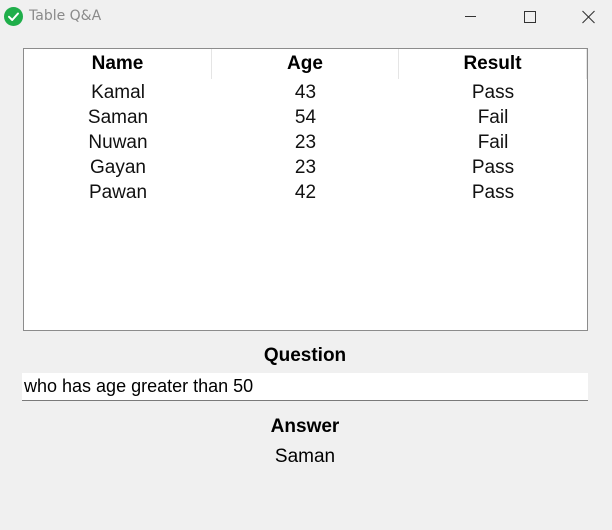  I want to click on table-header: Name Age Result, so click(305, 64).